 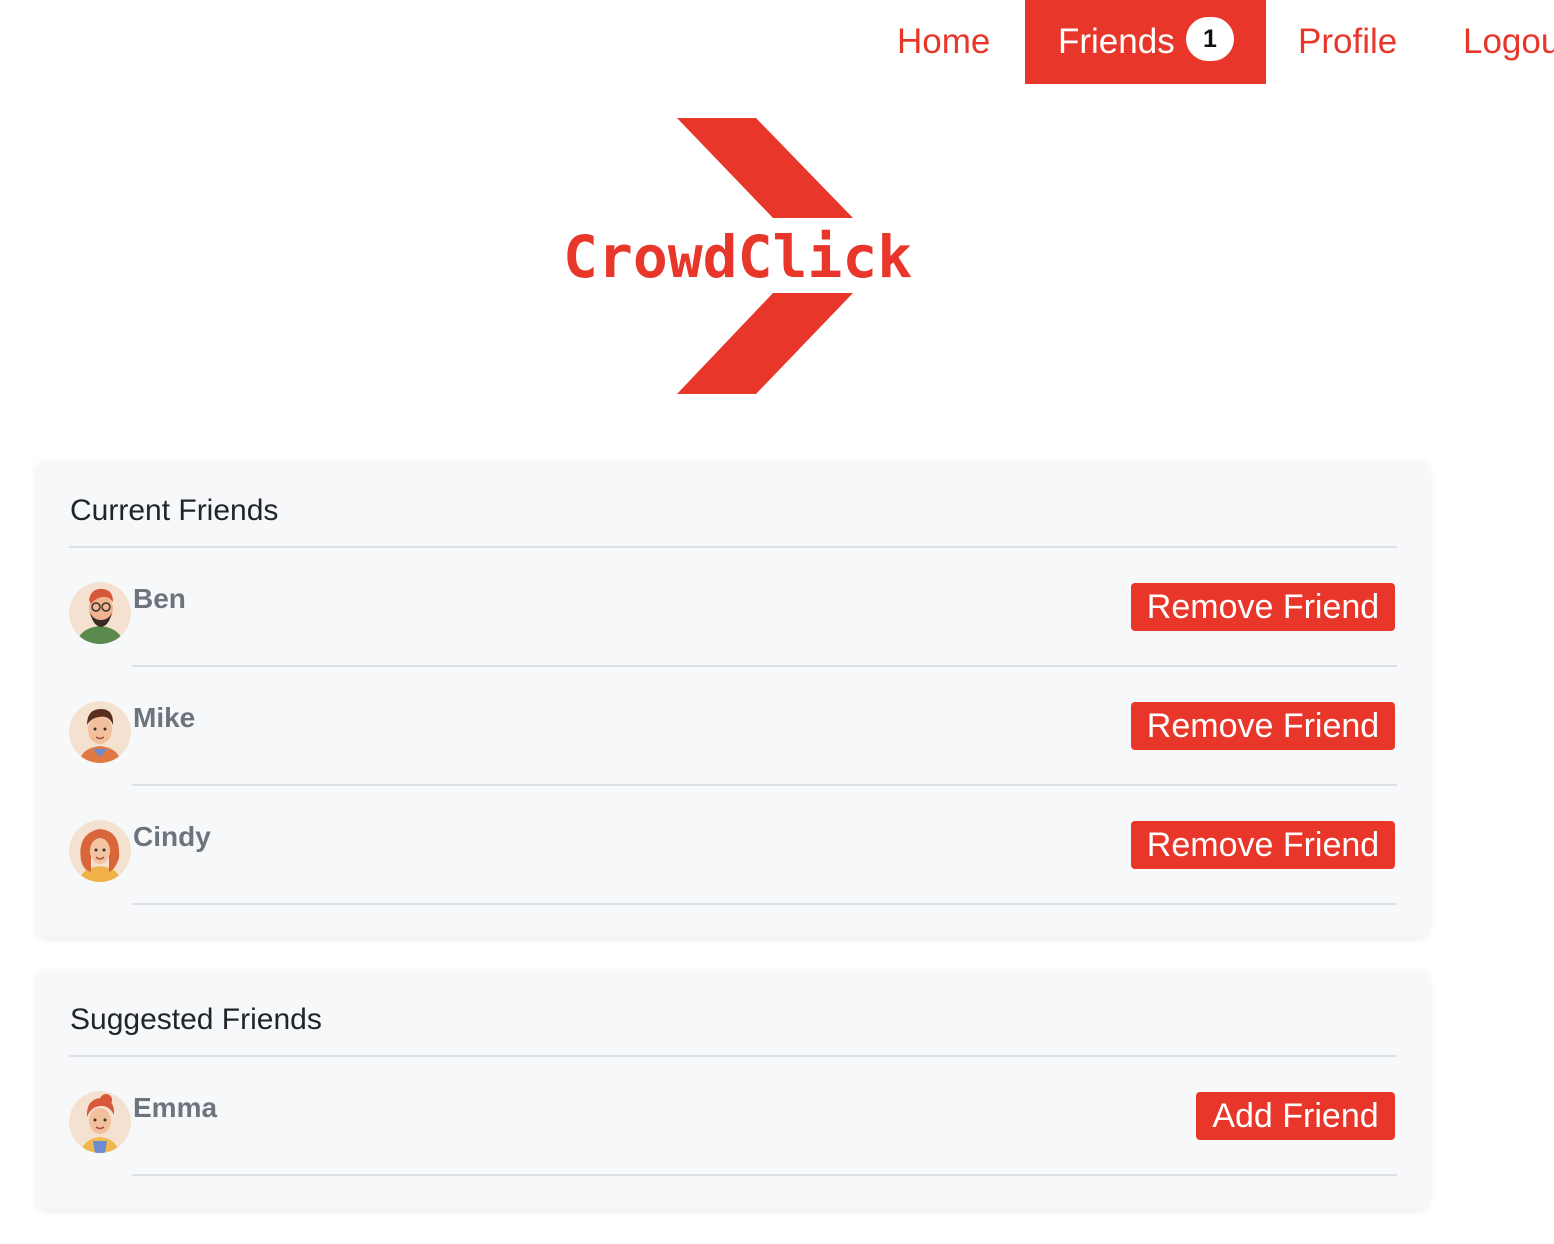 What do you see at coordinates (1210, 39) in the screenshot?
I see `friend-request-count-badge: 1` at bounding box center [1210, 39].